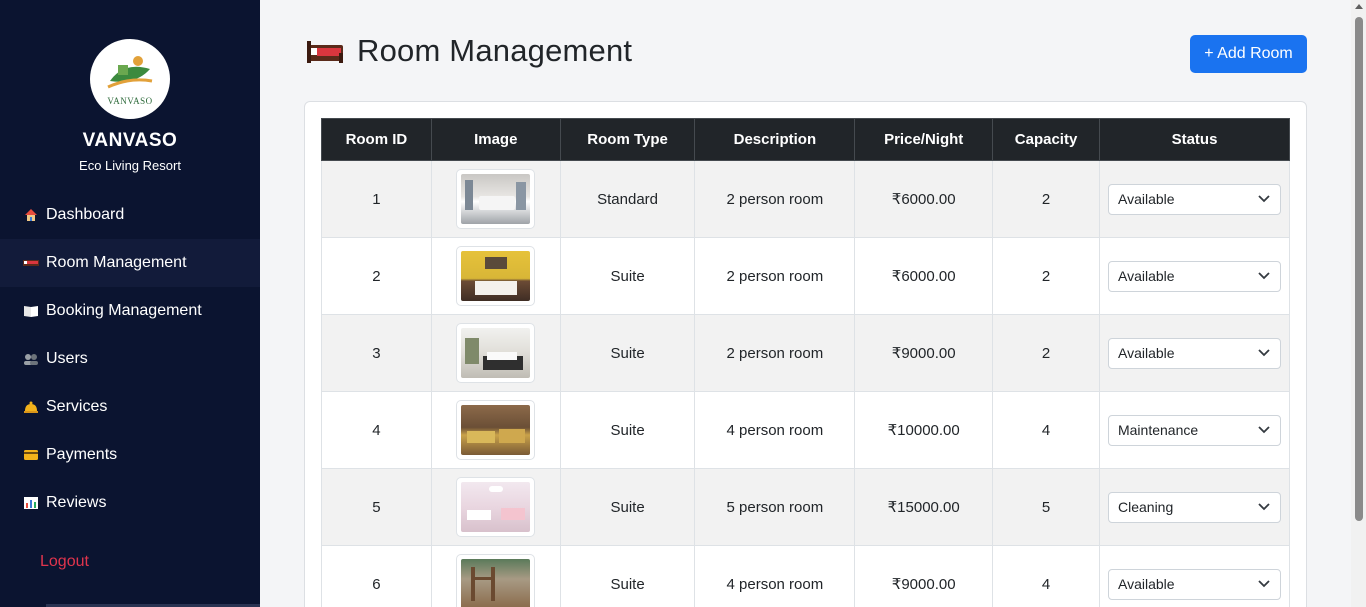 Image resolution: width=1366 pixels, height=607 pixels. What do you see at coordinates (495, 50) in the screenshot?
I see `page-title: Room Management` at bounding box center [495, 50].